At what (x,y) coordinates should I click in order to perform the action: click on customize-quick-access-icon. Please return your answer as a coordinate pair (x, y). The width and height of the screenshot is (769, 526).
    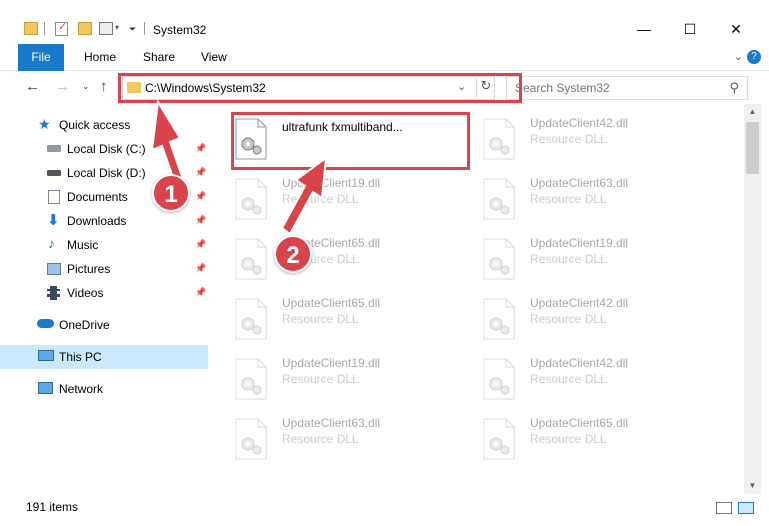
    Looking at the image, I should click on (106, 28).